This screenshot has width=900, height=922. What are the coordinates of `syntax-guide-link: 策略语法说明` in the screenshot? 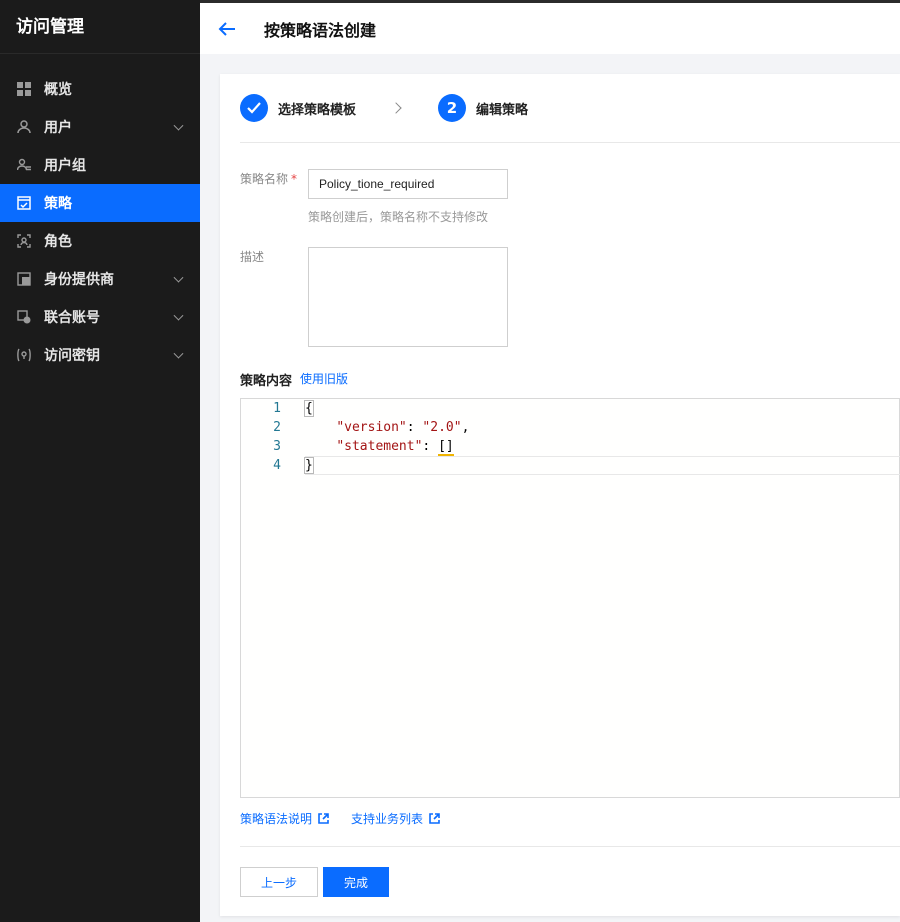 It's located at (284, 818).